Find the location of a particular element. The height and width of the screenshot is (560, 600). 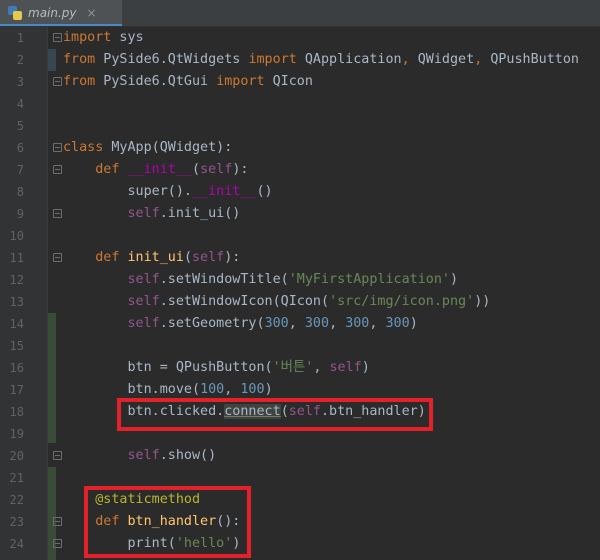

line-number: 10 is located at coordinates (16, 236).